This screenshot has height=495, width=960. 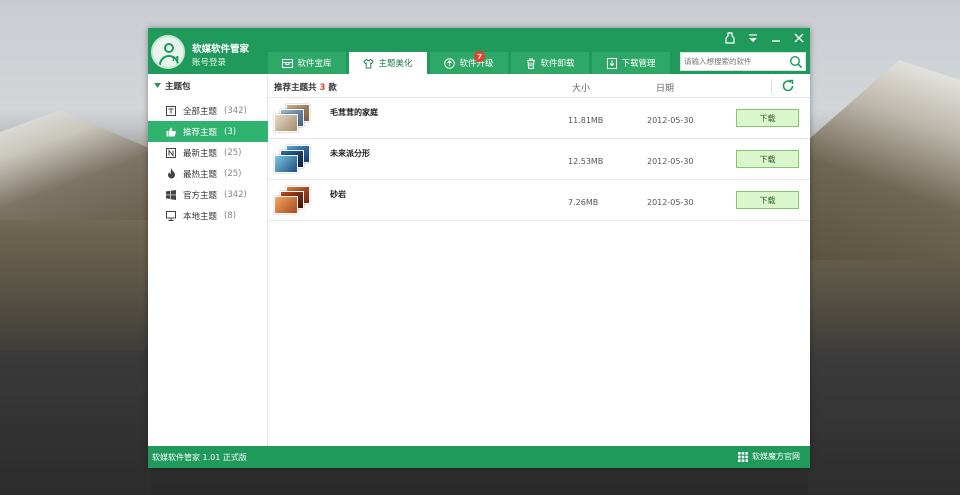 I want to click on sidebar-item-recommended: 推荐主题 (3), so click(x=208, y=131).